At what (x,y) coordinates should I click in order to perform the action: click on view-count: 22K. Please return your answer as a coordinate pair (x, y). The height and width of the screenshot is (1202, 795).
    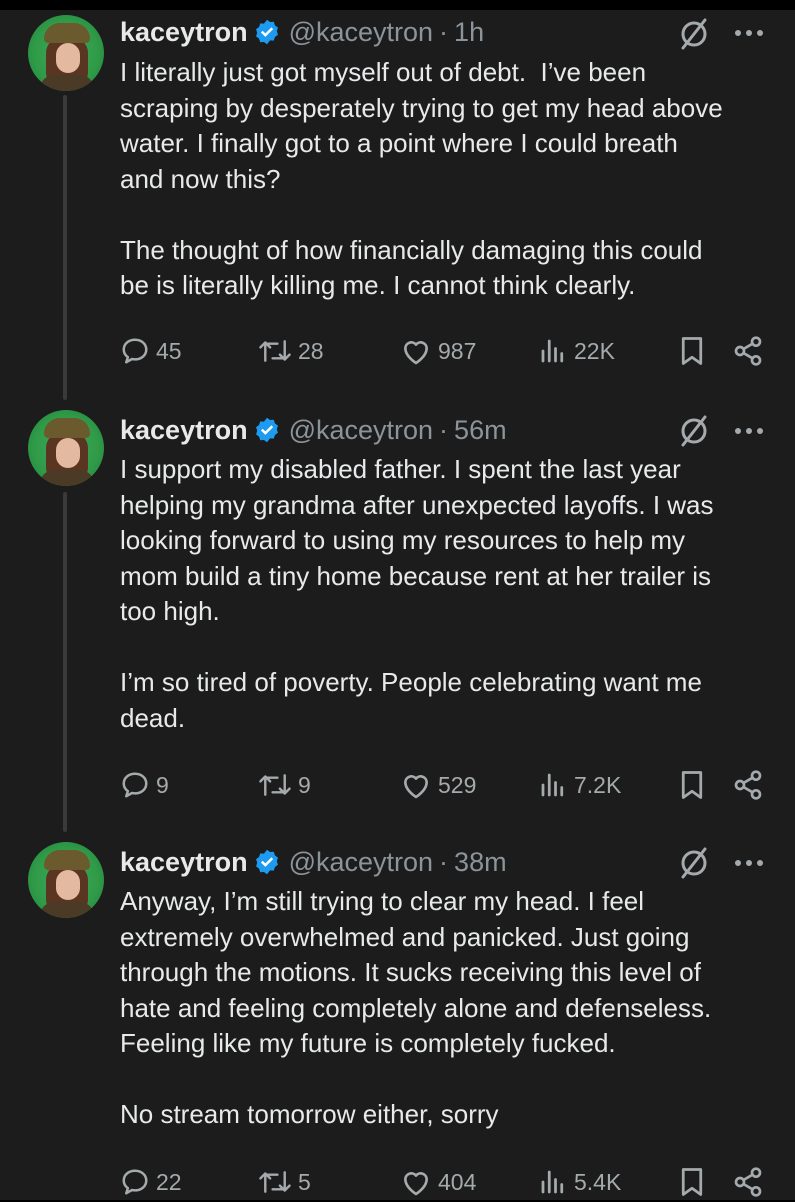
    Looking at the image, I should click on (594, 350).